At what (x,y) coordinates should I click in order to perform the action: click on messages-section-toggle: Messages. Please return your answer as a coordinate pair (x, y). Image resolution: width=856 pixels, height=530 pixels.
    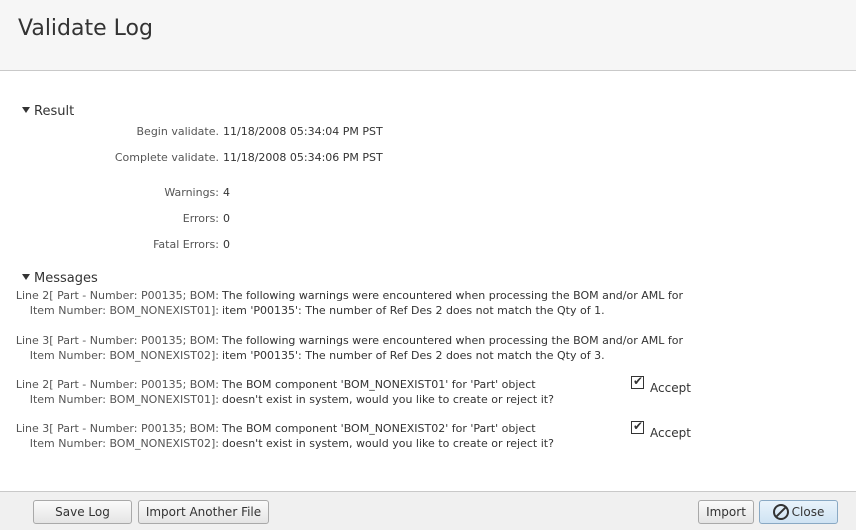
    Looking at the image, I should click on (60, 278).